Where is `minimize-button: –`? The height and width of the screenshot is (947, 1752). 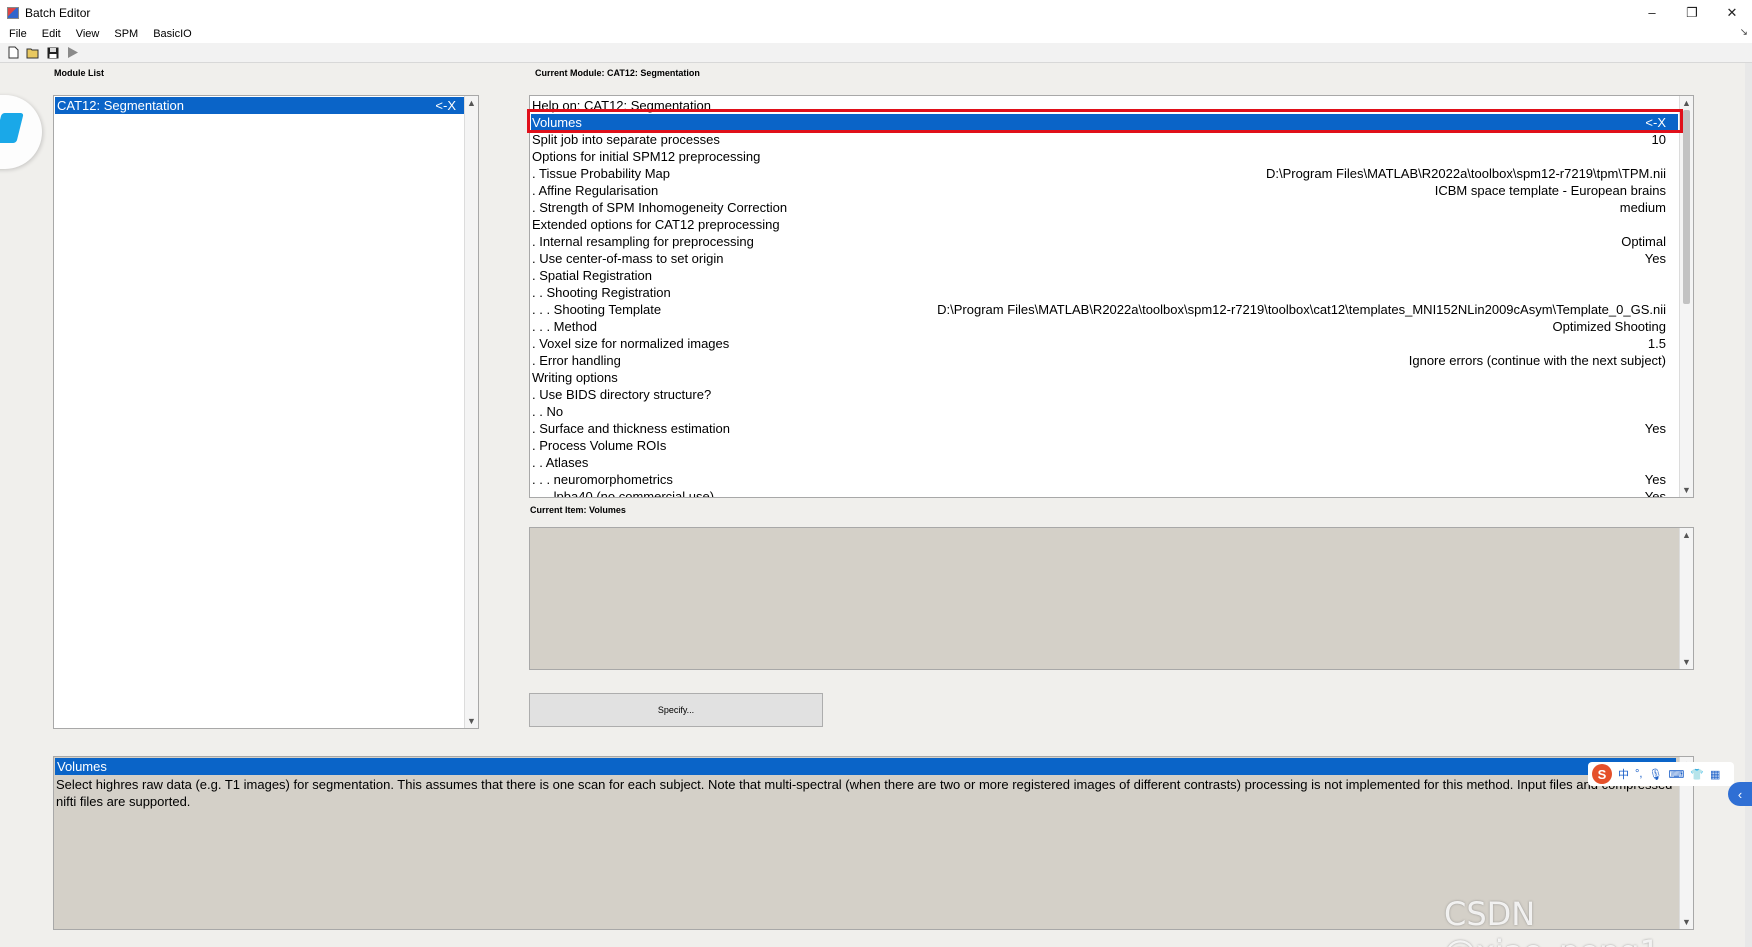 minimize-button: – is located at coordinates (1652, 12).